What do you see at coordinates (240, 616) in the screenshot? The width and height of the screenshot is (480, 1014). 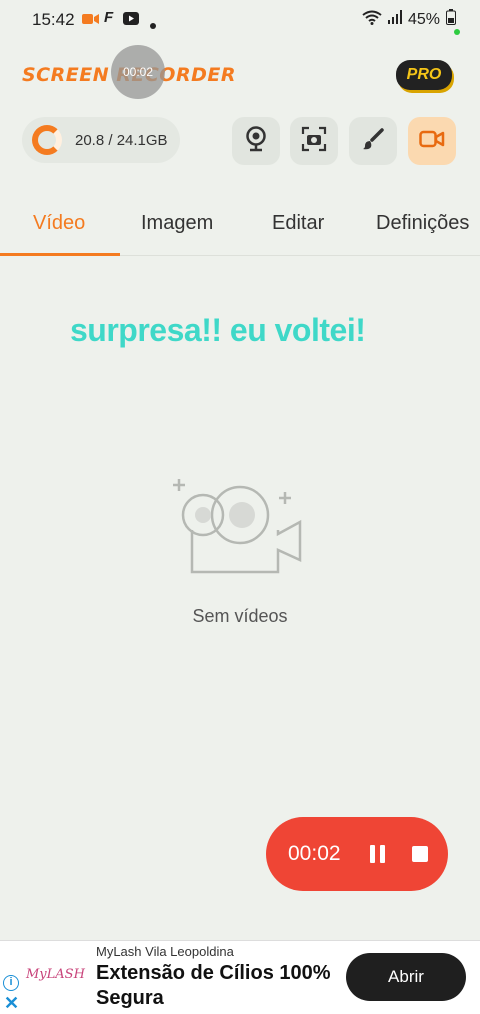 I see `empty-state-label: Sem vídeos` at bounding box center [240, 616].